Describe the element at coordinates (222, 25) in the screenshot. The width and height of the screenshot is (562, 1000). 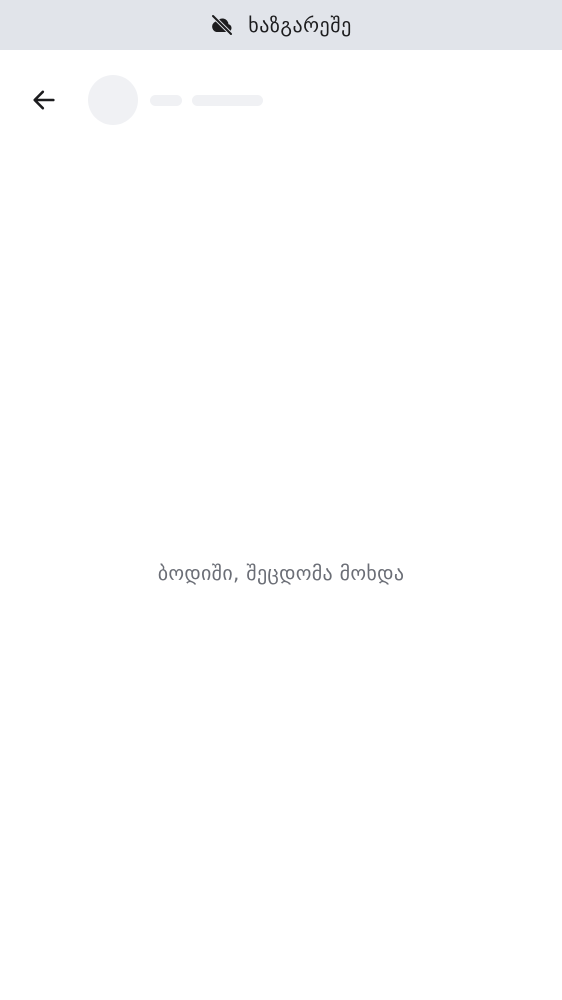
I see `cloud-off-icon` at that location.